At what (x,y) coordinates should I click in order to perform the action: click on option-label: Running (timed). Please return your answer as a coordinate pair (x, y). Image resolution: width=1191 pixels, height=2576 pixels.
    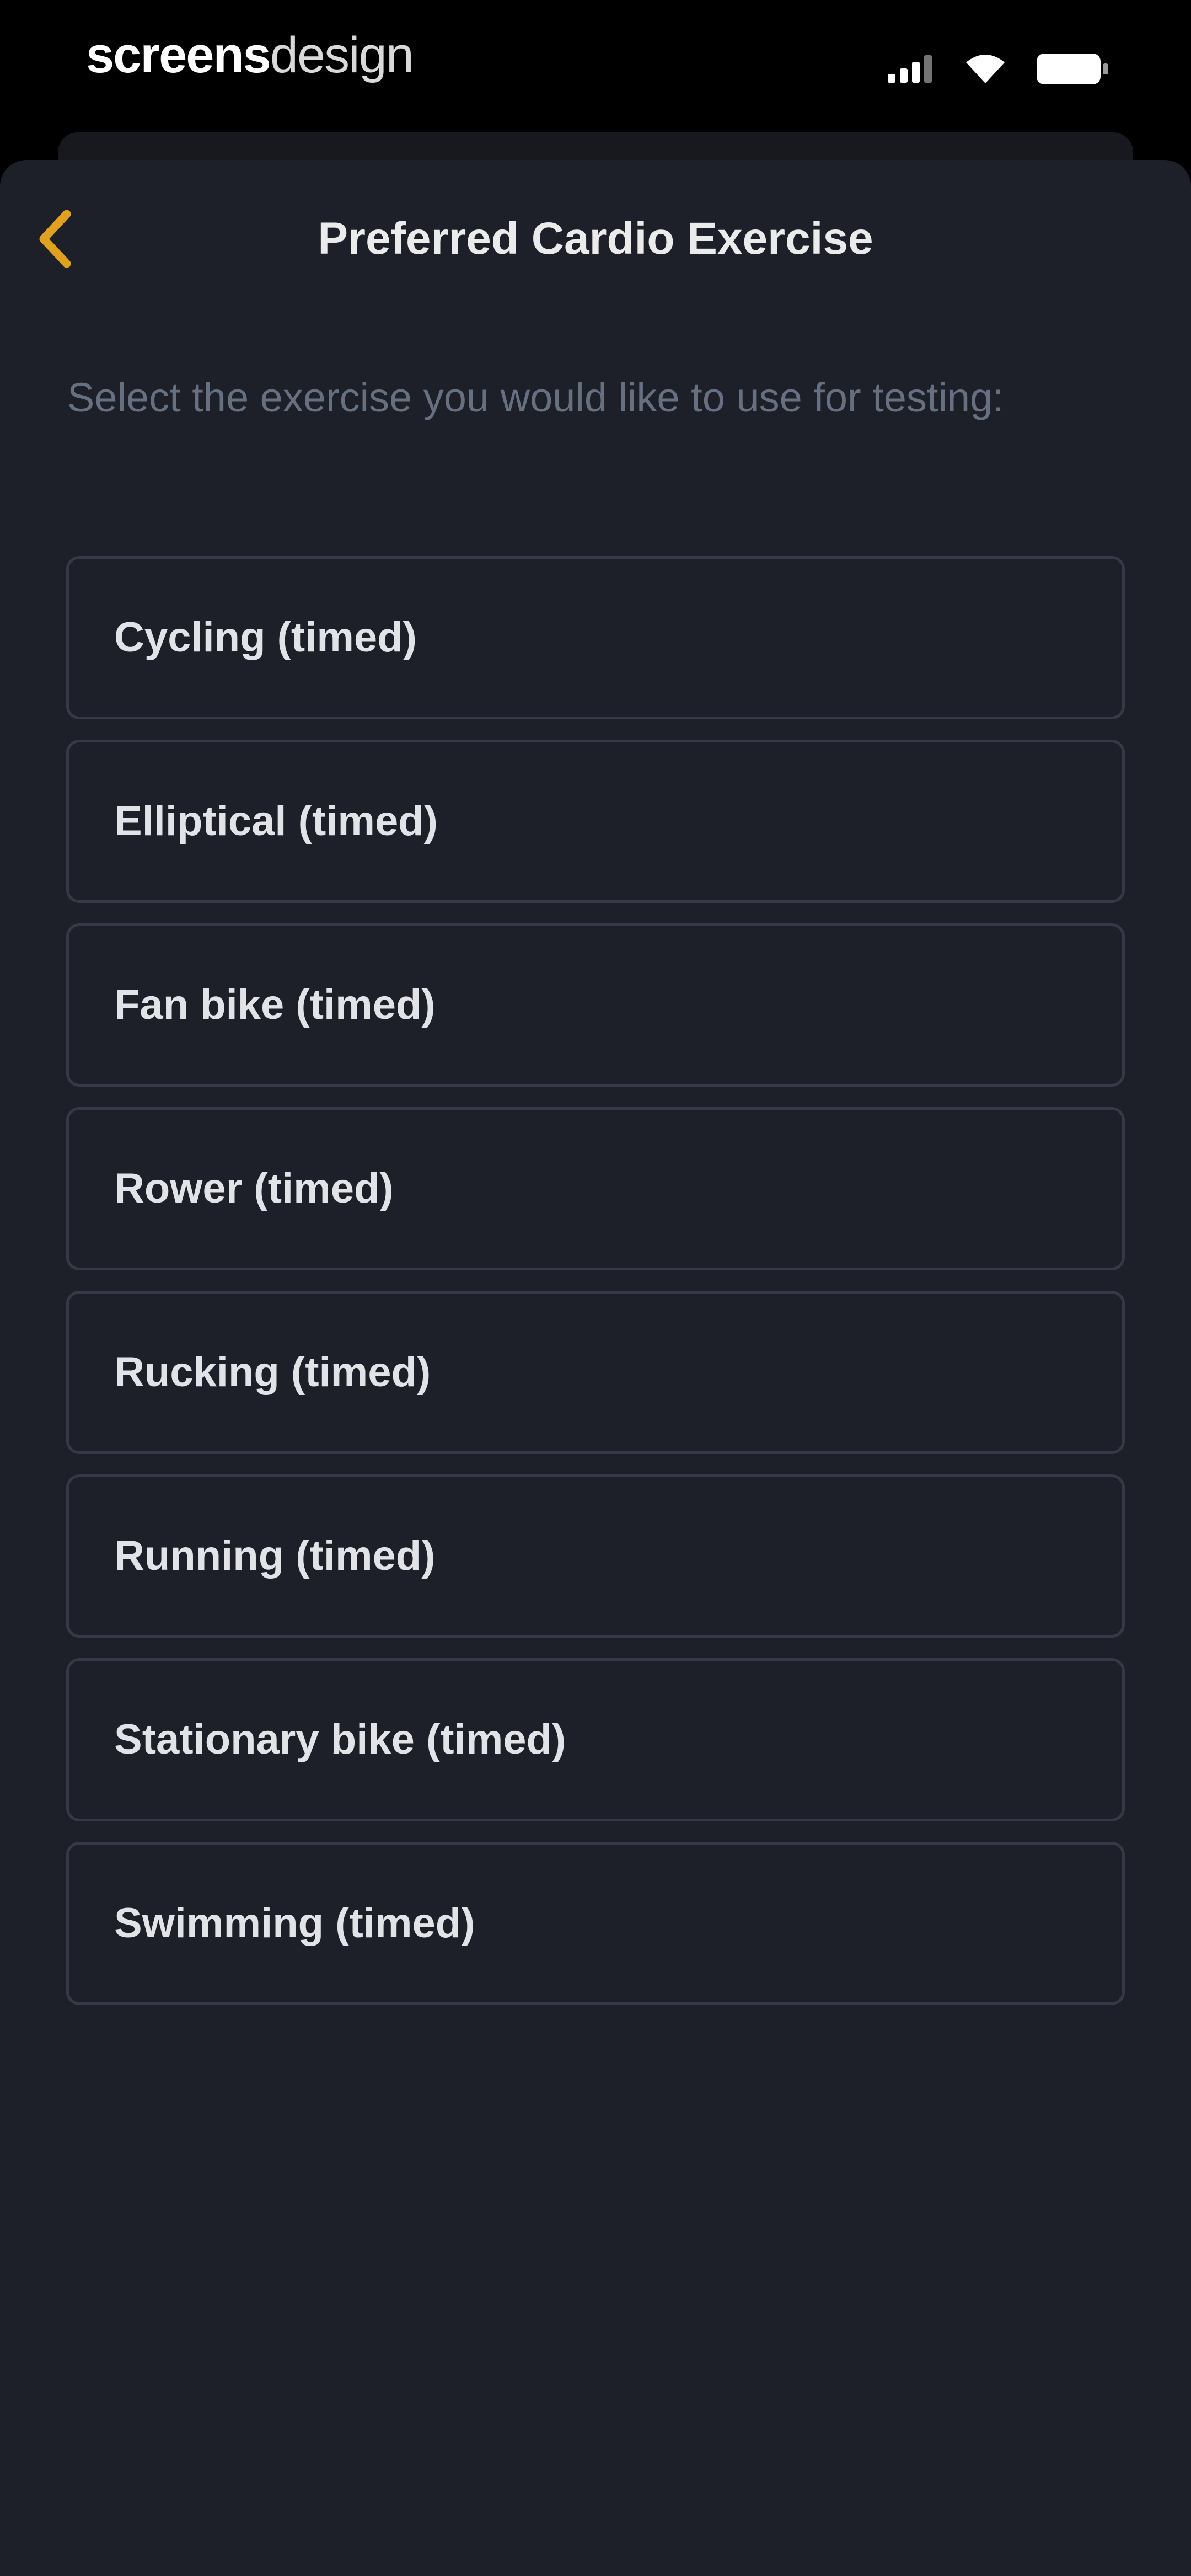
    Looking at the image, I should click on (275, 1555).